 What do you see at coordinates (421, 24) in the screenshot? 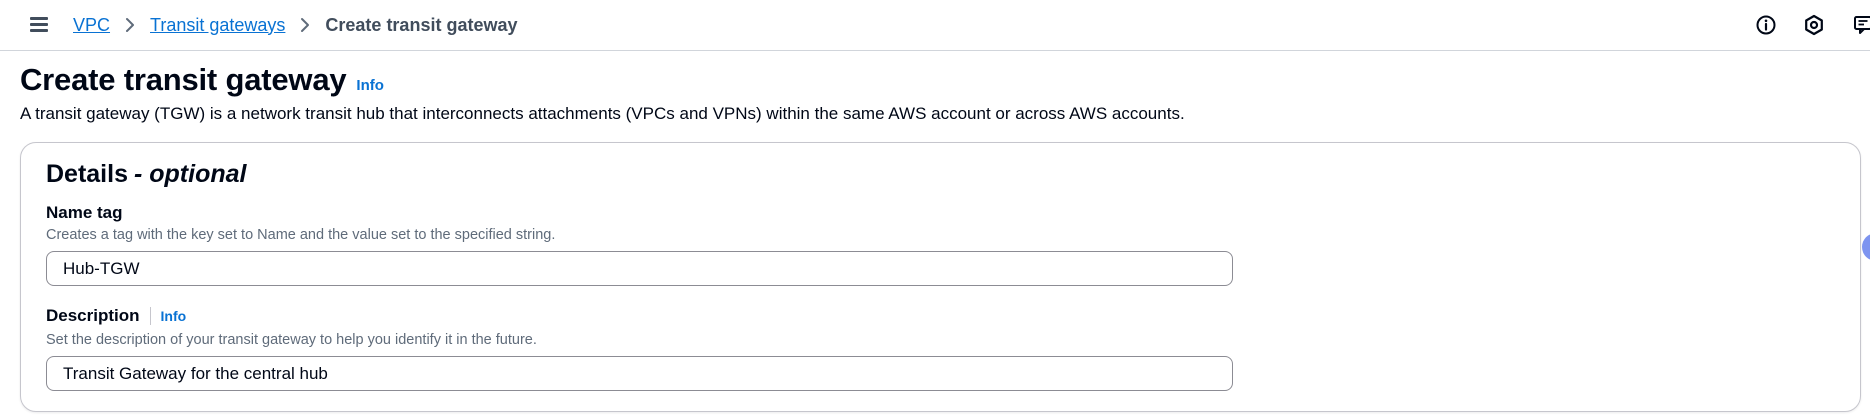
I see `breadcrumb-current-page: Create transit gateway` at bounding box center [421, 24].